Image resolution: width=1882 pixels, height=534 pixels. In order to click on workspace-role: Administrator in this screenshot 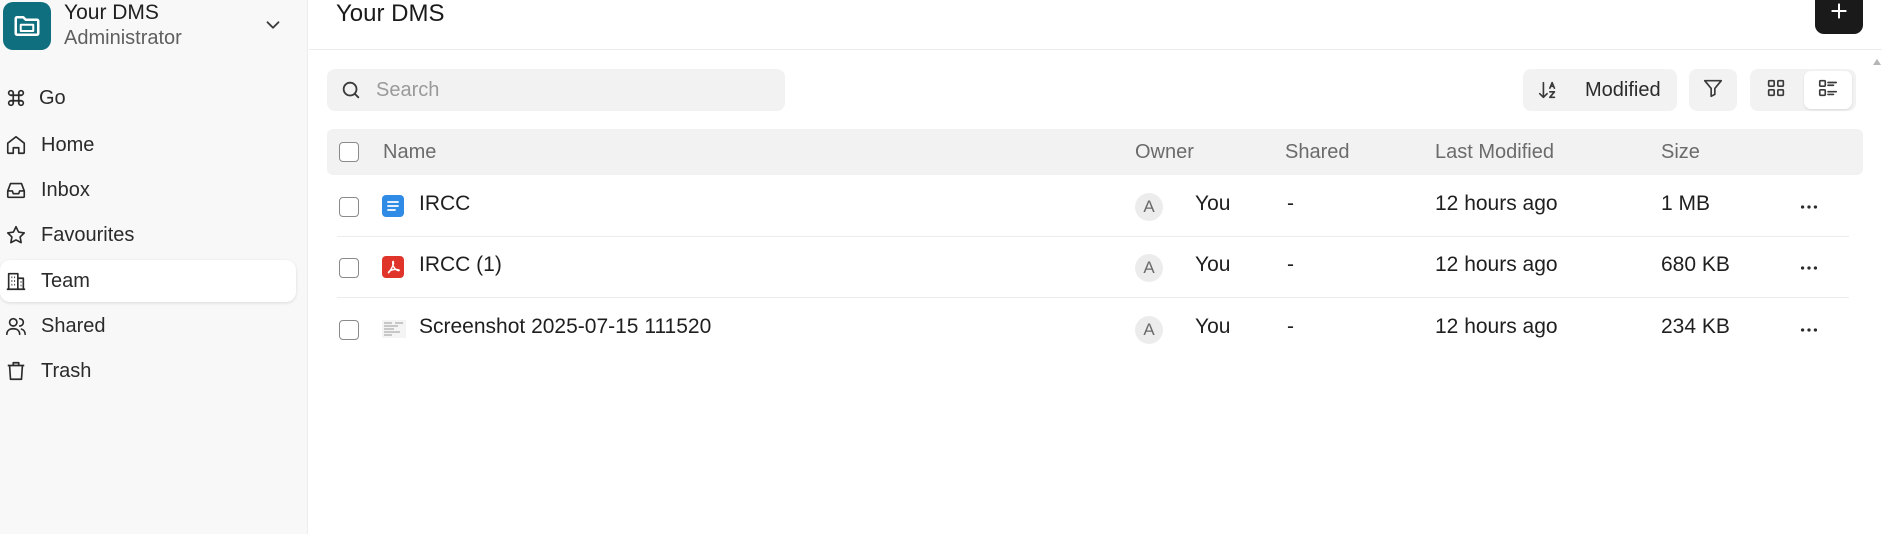, I will do `click(123, 38)`.